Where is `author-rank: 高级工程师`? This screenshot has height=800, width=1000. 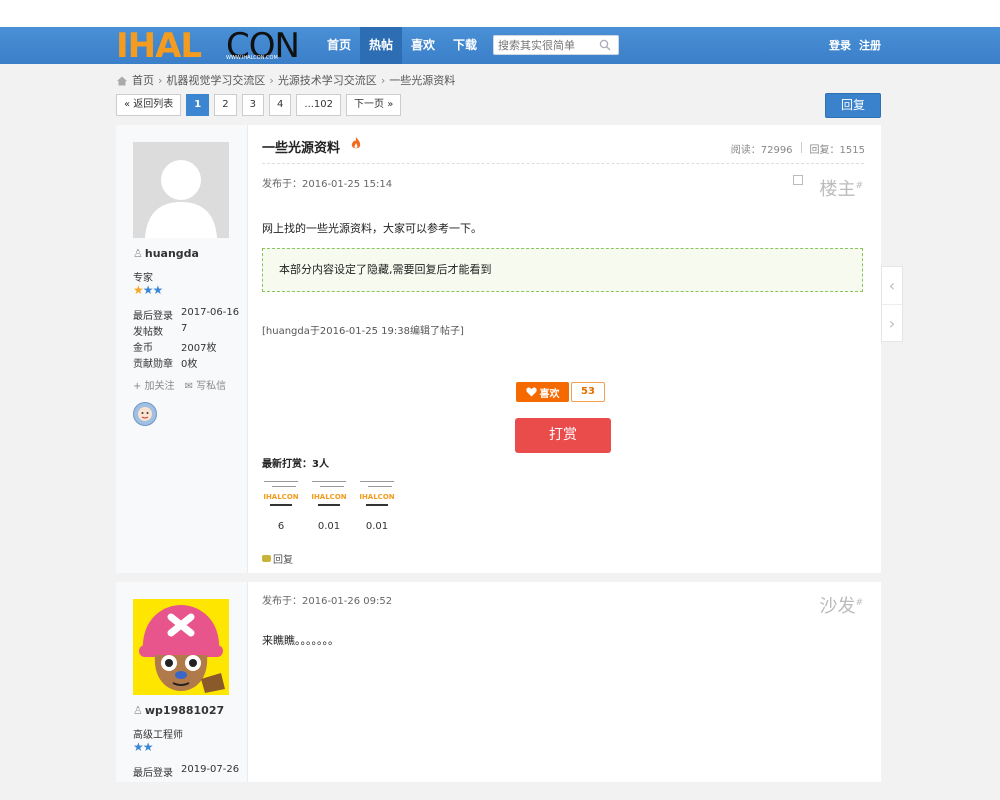 author-rank: 高级工程师 is located at coordinates (158, 735).